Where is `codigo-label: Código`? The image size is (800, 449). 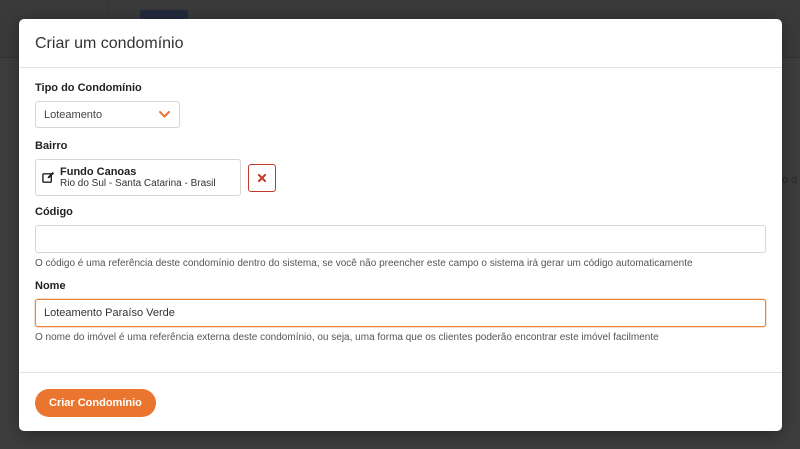 codigo-label: Código is located at coordinates (54, 212).